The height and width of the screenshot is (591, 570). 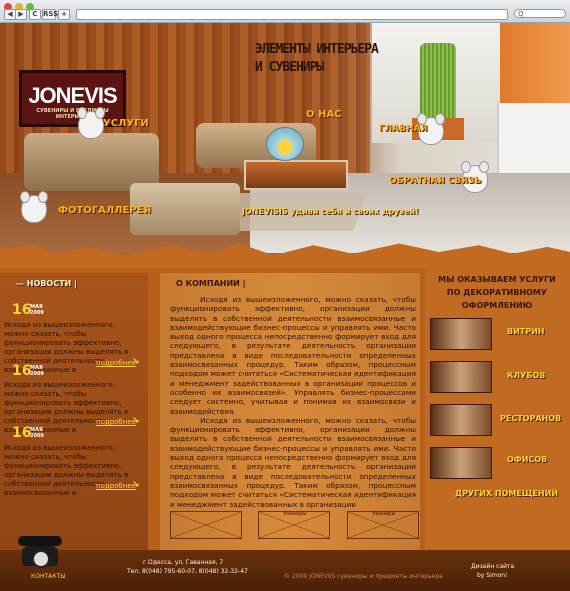 What do you see at coordinates (330, 211) in the screenshot?
I see `hero-slogan: JONEVISIS удиви себя и своих друзей!` at bounding box center [330, 211].